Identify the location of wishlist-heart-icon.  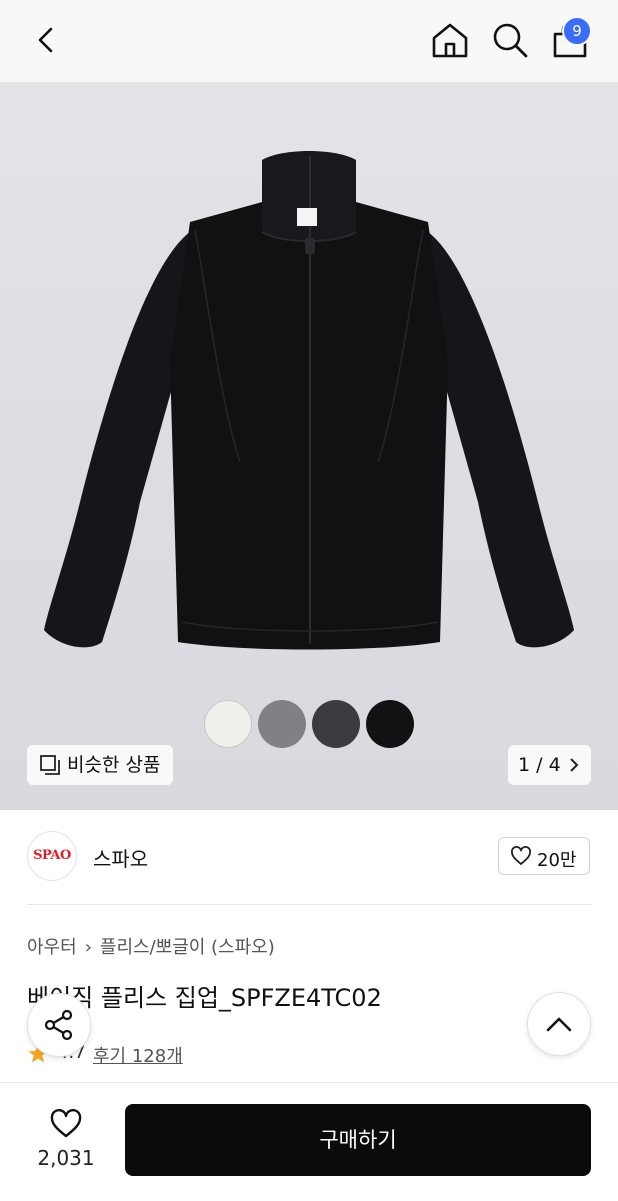
(66, 1124).